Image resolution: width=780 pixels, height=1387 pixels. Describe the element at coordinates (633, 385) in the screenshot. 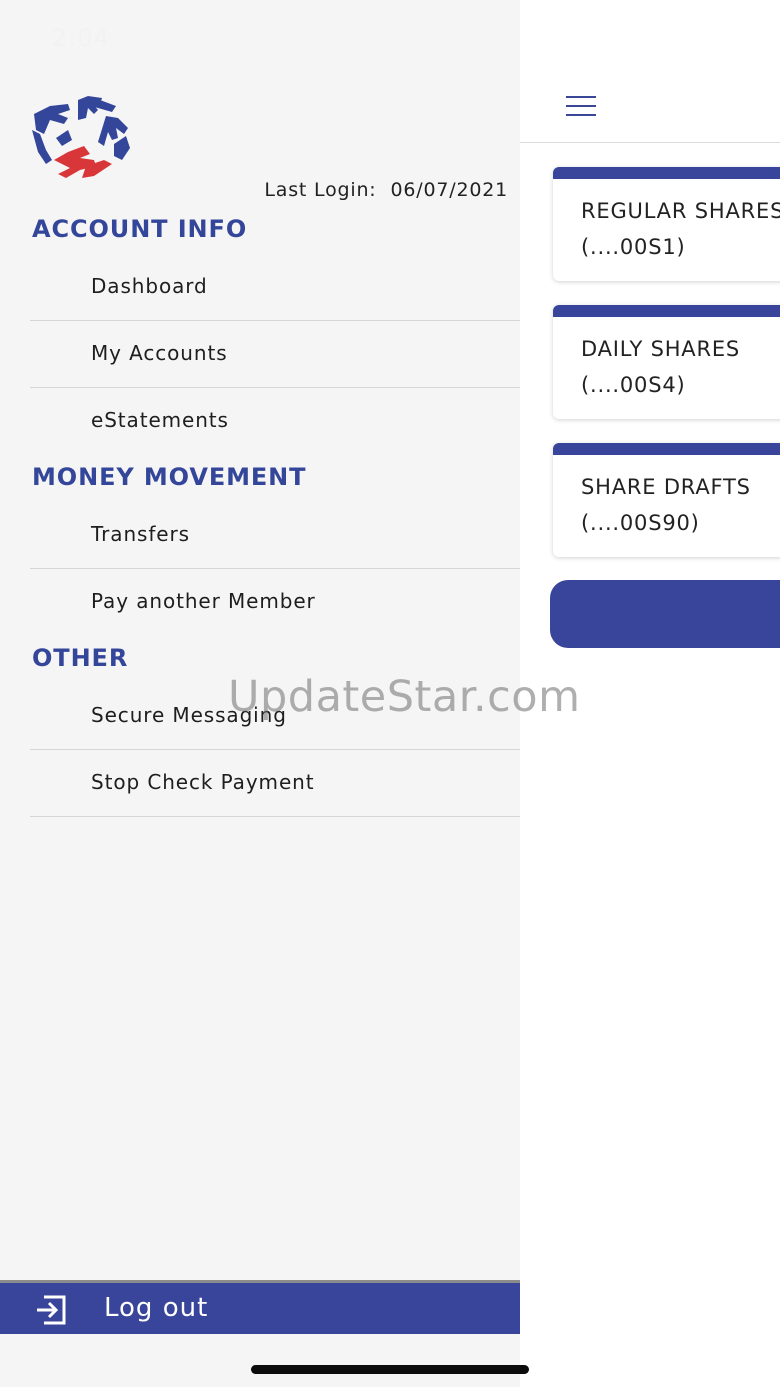

I see `account-number: (....00S4)` at that location.